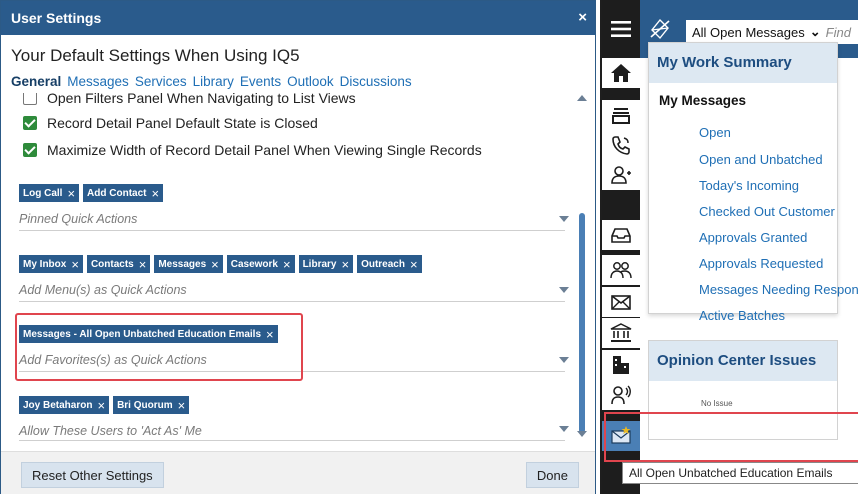 The width and height of the screenshot is (858, 494). I want to click on scroll-down-icon, so click(582, 434).